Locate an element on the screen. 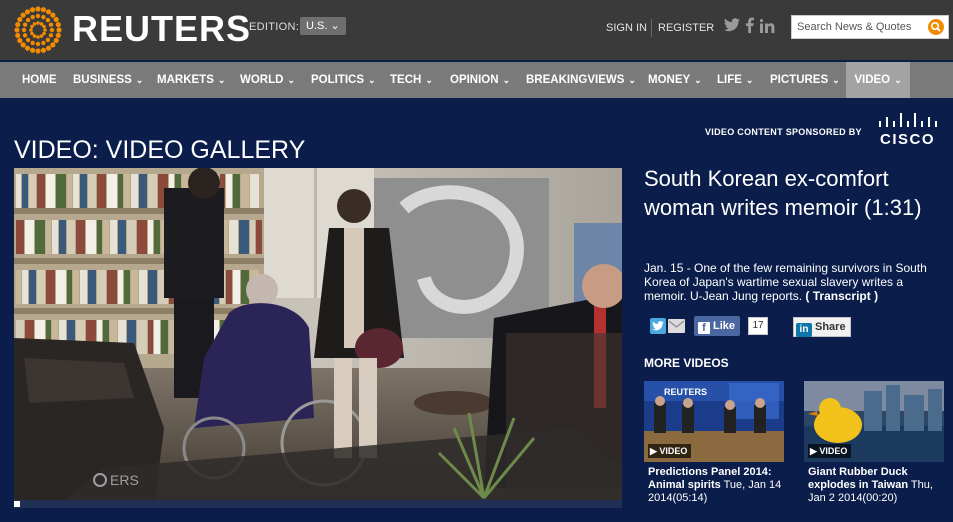 This screenshot has width=953, height=522. nav-item-markets: MARKETS ⌄ is located at coordinates (191, 80).